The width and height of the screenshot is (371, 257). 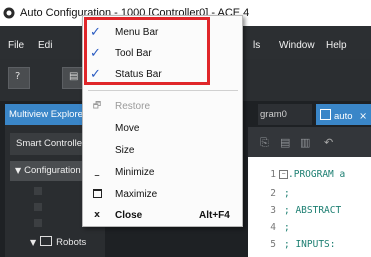 What do you see at coordinates (162, 129) in the screenshot?
I see `move-item: Move` at bounding box center [162, 129].